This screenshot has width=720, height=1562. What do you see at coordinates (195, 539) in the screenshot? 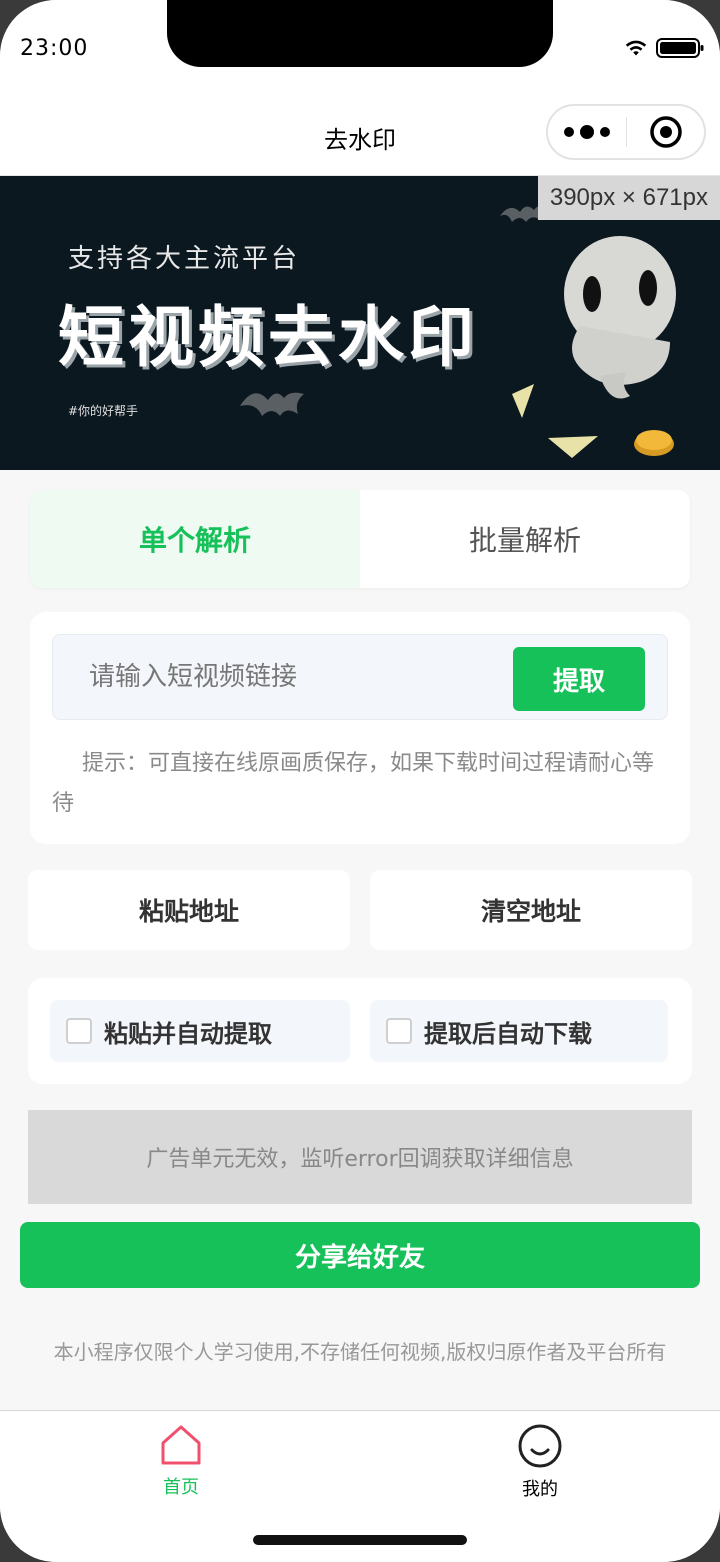
I see `tab-single-parse: 单个解析` at bounding box center [195, 539].